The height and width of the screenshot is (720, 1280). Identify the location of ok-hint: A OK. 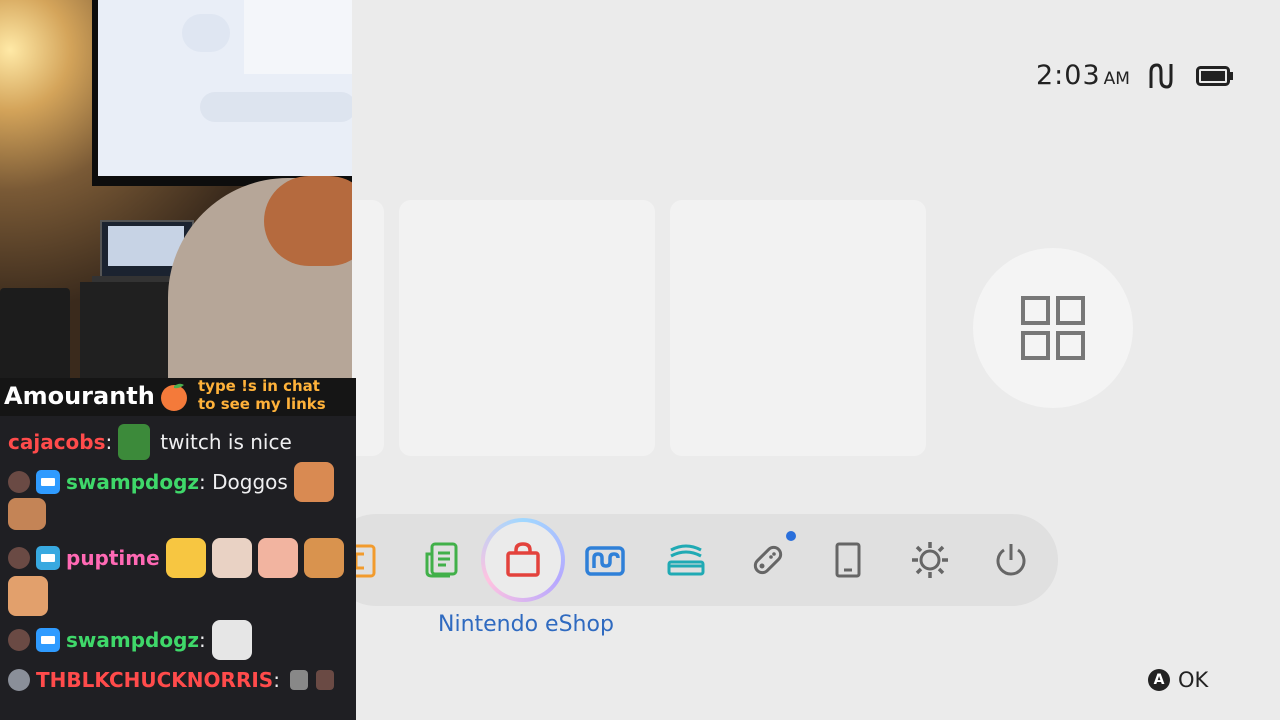
(1178, 680).